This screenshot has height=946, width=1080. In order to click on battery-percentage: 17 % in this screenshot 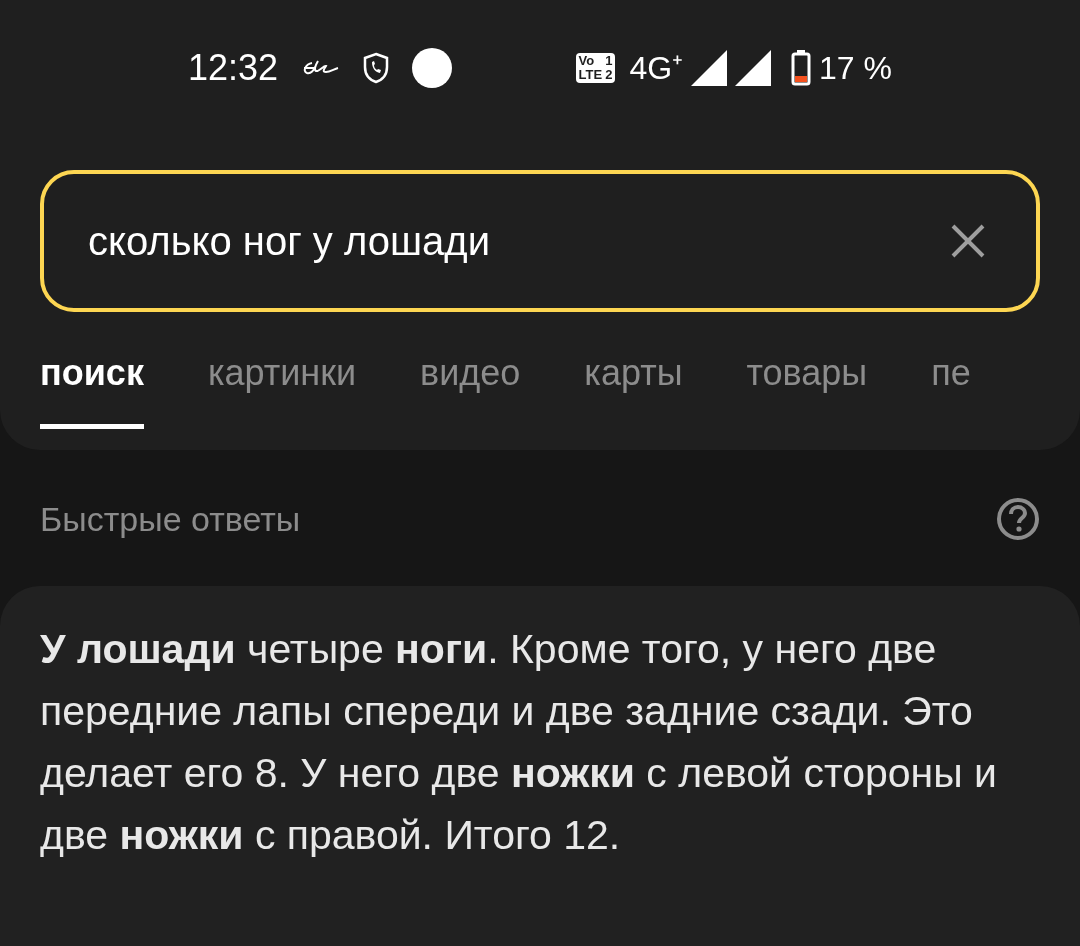, I will do `click(855, 68)`.